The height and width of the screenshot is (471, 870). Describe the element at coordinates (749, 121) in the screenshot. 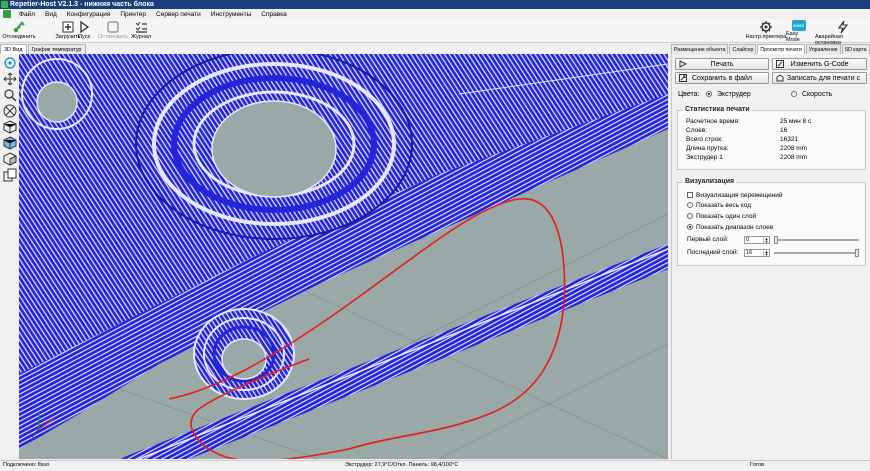

I see `stat-row: Расчетное время: 25 мин 8 с` at that location.